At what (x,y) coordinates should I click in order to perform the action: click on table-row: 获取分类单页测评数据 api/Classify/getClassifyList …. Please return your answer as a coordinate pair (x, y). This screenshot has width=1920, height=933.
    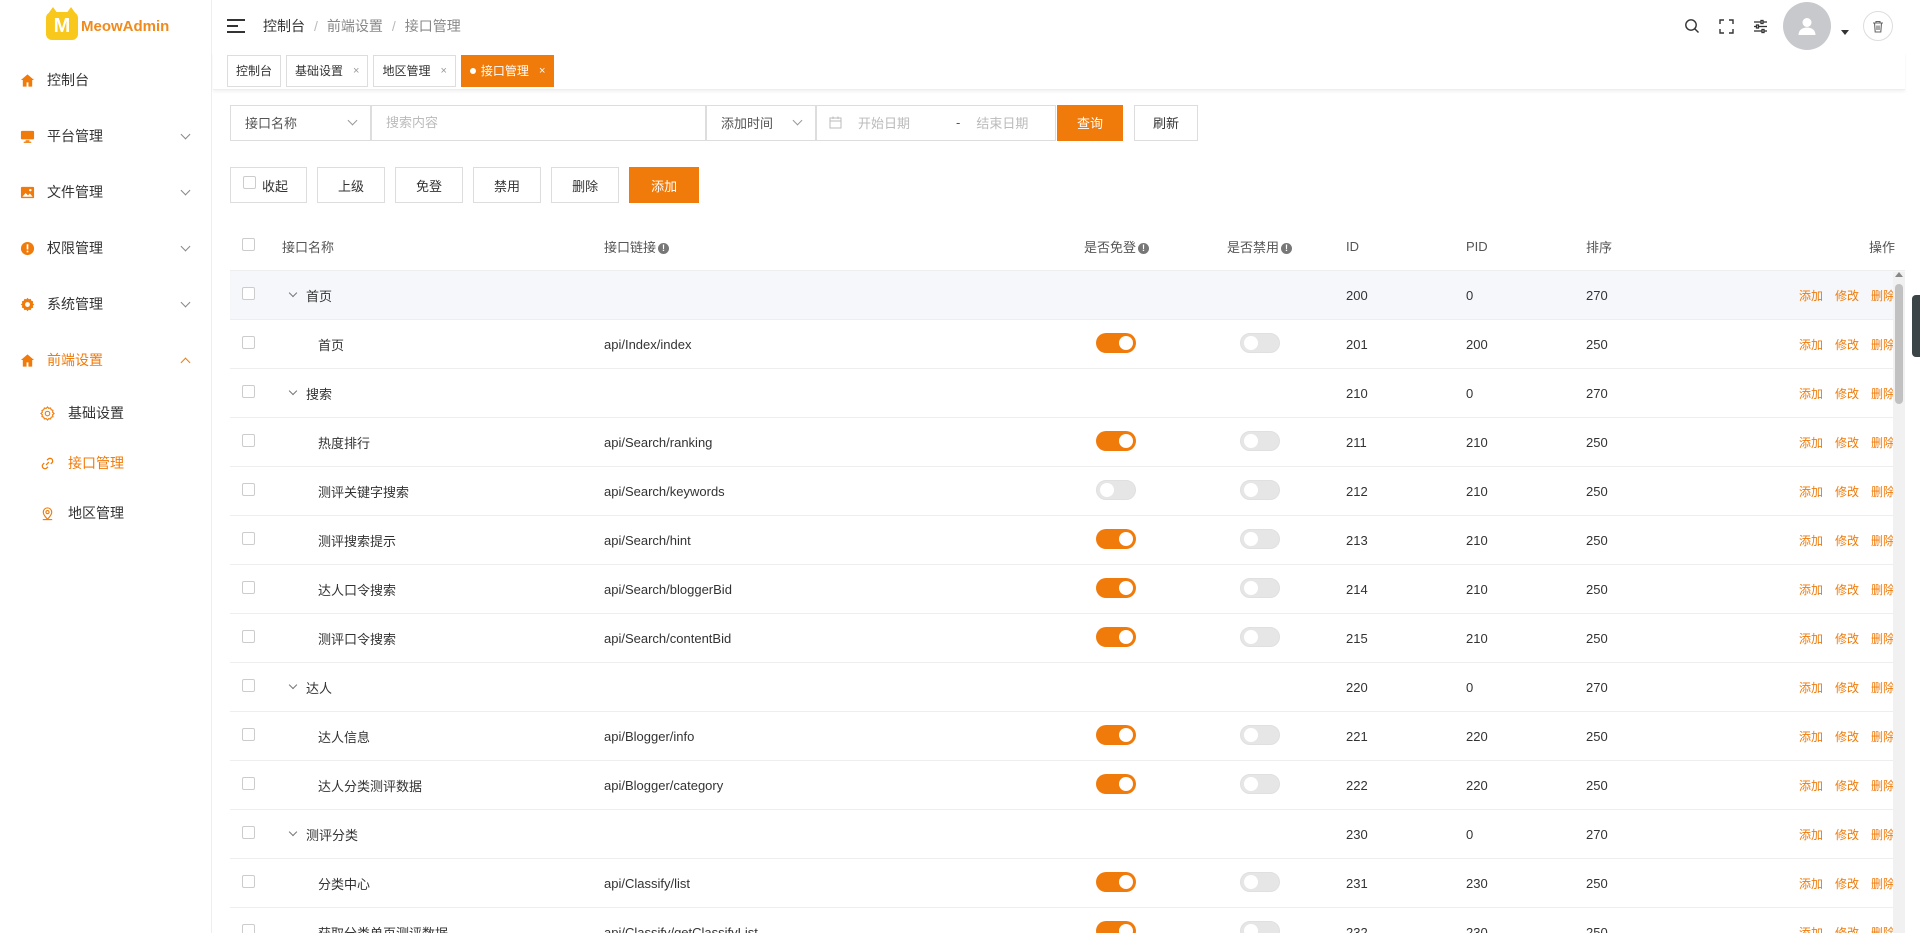
    Looking at the image, I should click on (1067, 920).